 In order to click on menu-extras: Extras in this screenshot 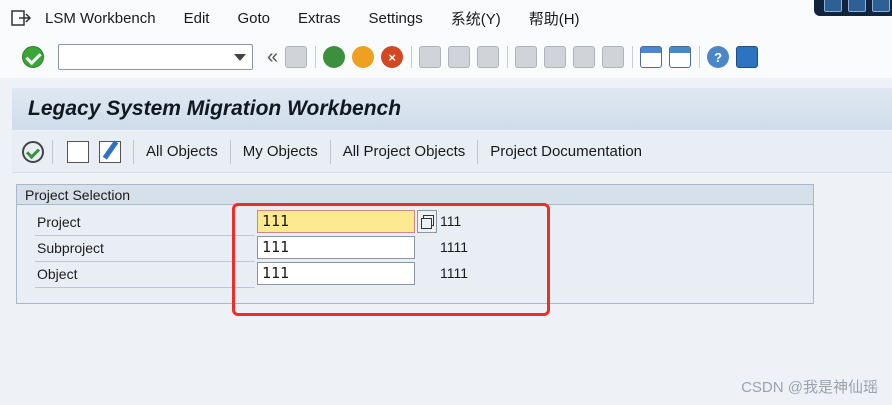, I will do `click(319, 18)`.